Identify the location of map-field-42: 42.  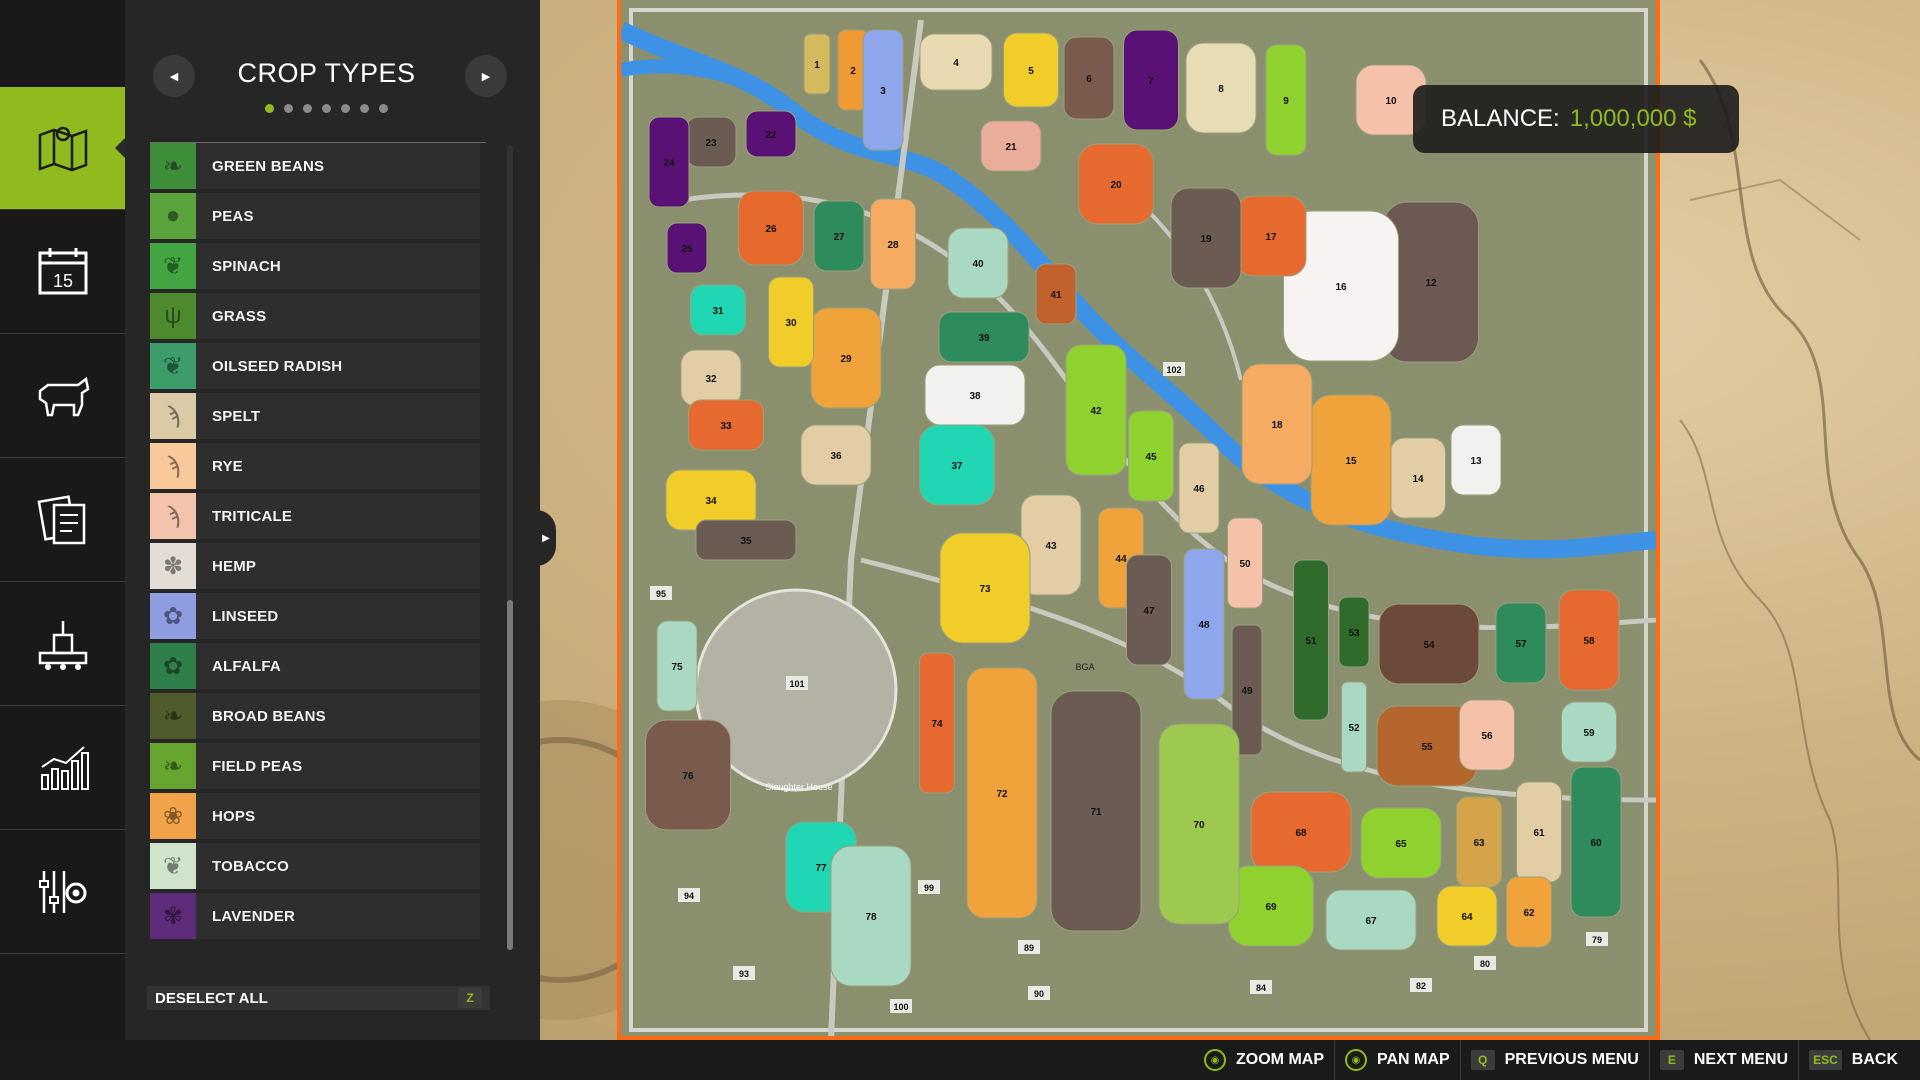
(1096, 410).